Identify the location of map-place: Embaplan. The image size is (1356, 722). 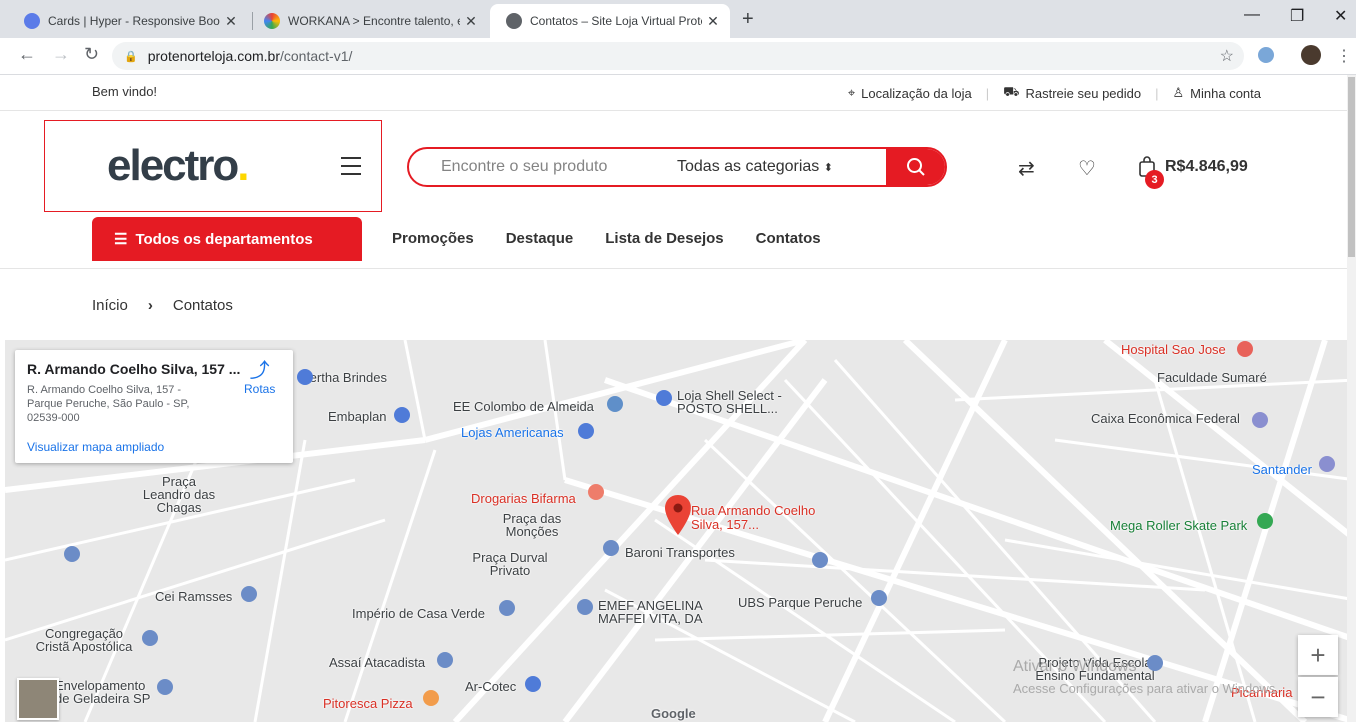
(357, 416).